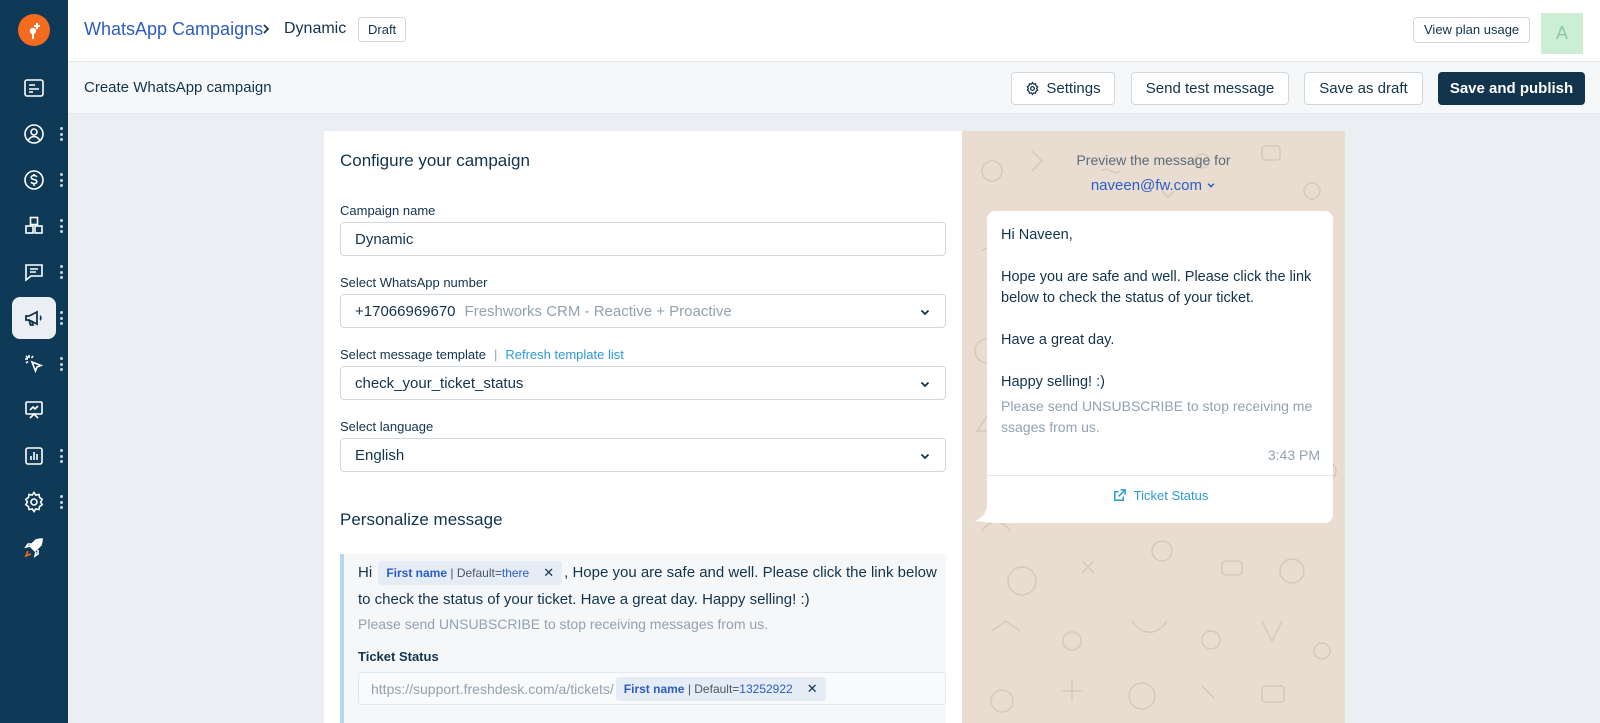 The width and height of the screenshot is (1600, 723). What do you see at coordinates (439, 383) in the screenshot?
I see `template-value: check_your_ticket_status` at bounding box center [439, 383].